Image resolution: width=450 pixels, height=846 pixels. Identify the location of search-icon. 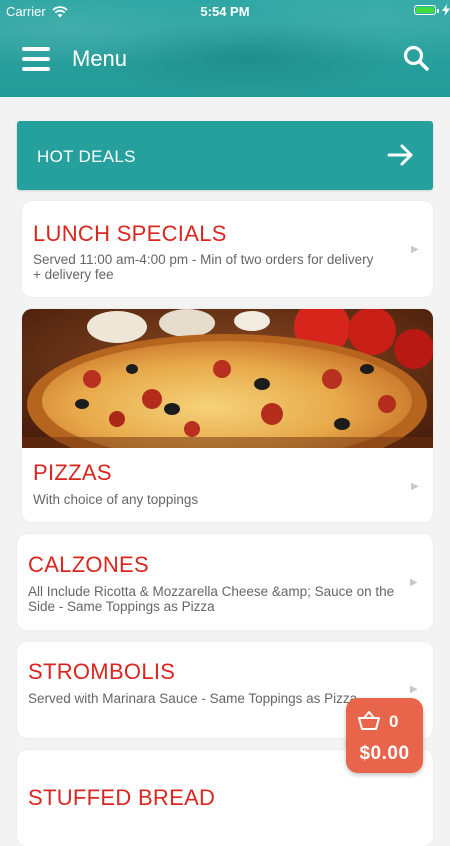
(416, 58).